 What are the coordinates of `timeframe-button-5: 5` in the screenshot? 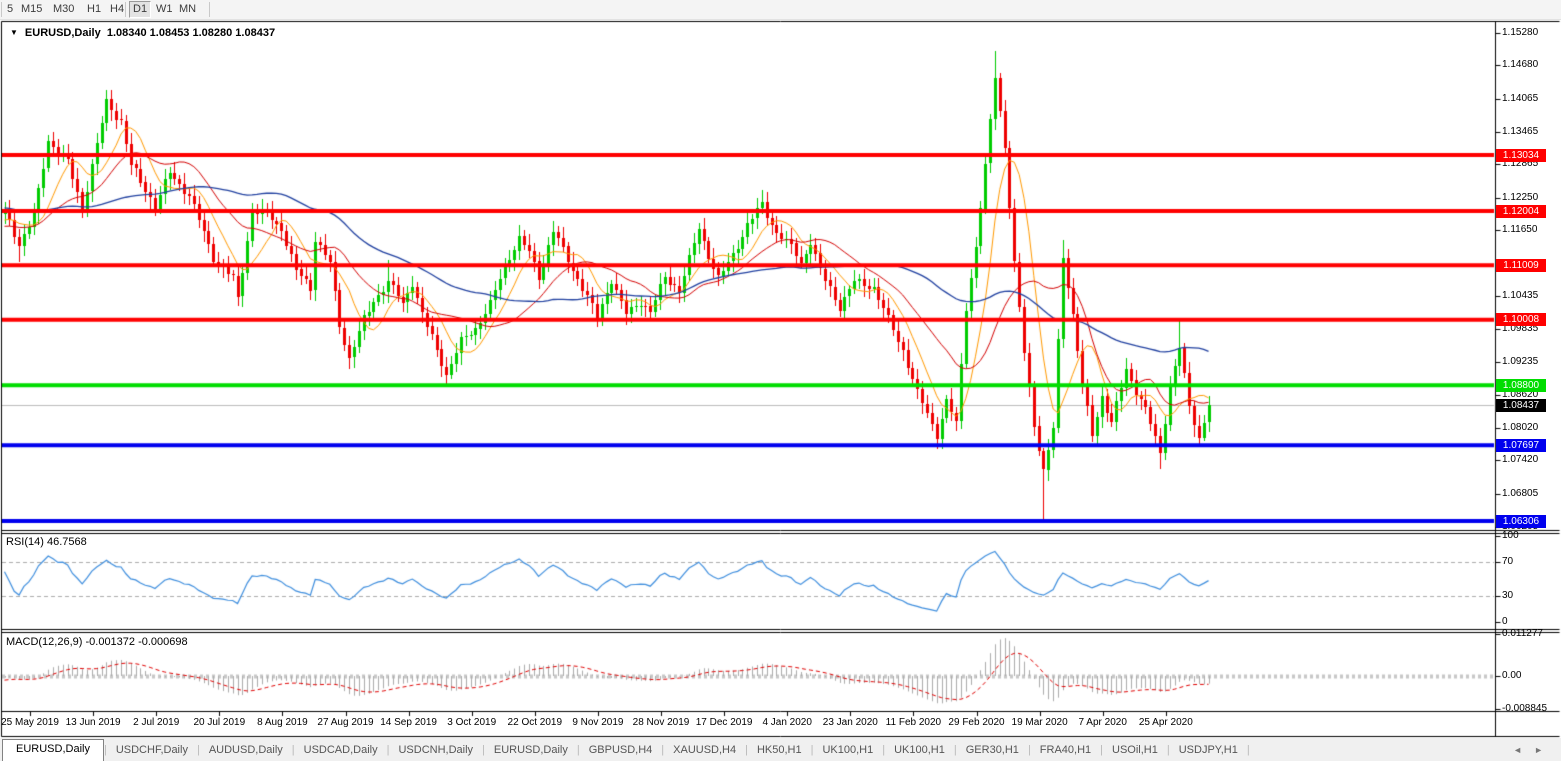 It's located at (10, 9).